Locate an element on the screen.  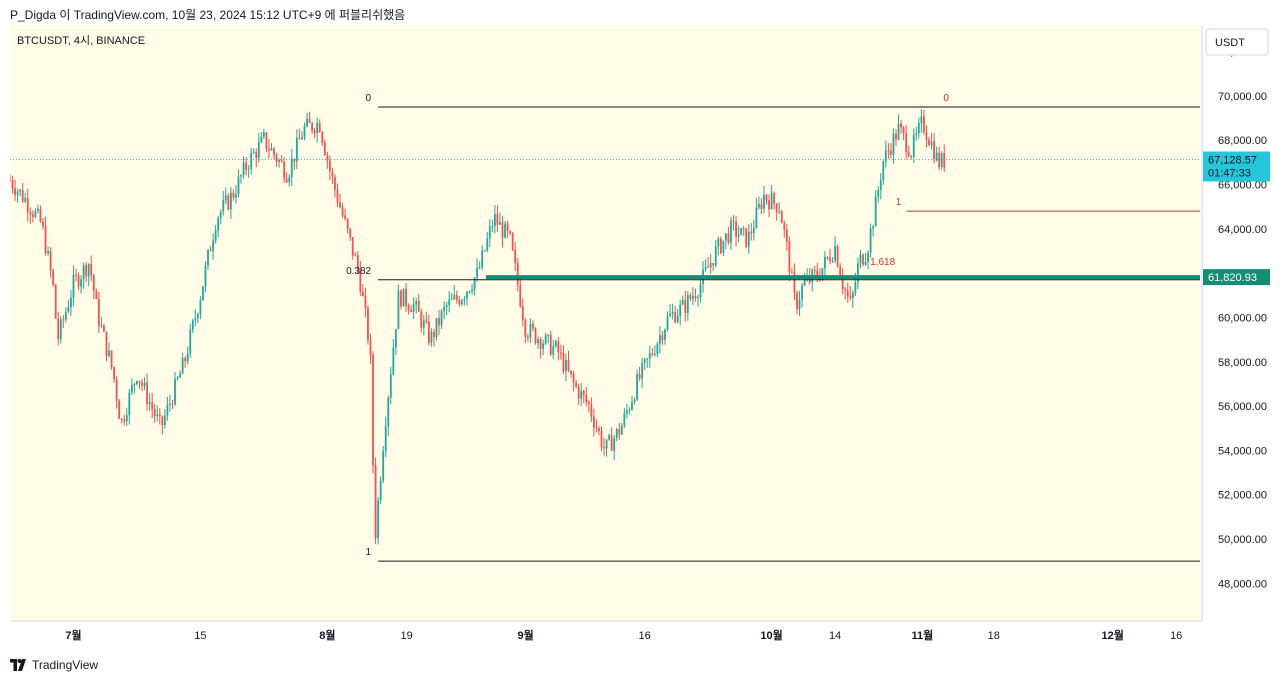
price-tick-label: 56,000.00 is located at coordinates (1242, 407).